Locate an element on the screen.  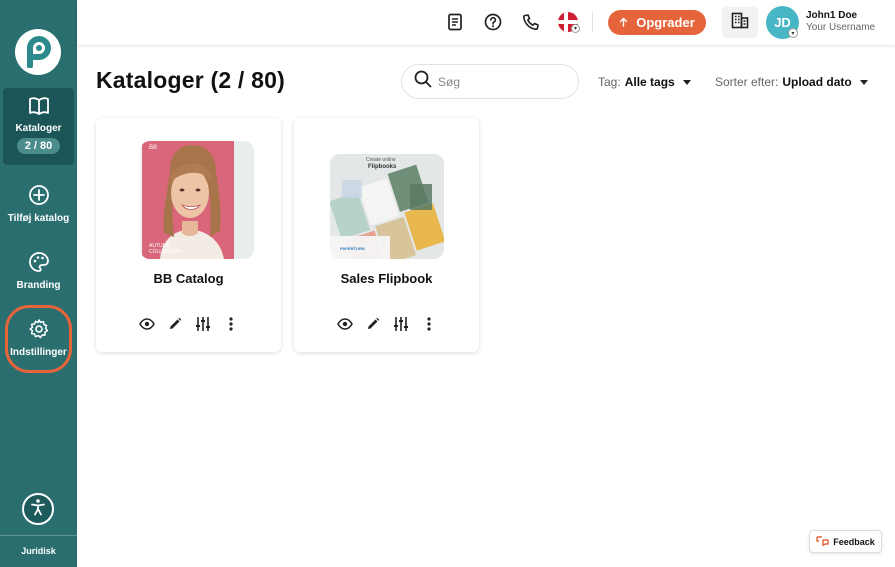
search-box is located at coordinates (490, 81).